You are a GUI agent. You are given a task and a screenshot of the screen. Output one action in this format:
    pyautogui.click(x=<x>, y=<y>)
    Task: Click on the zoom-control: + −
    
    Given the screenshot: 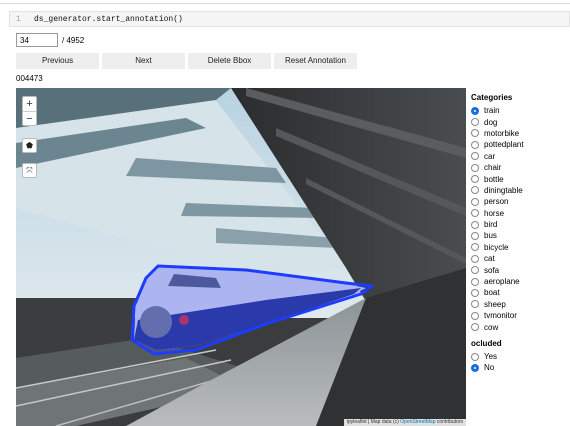 What is the action you would take?
    pyautogui.click(x=29, y=111)
    